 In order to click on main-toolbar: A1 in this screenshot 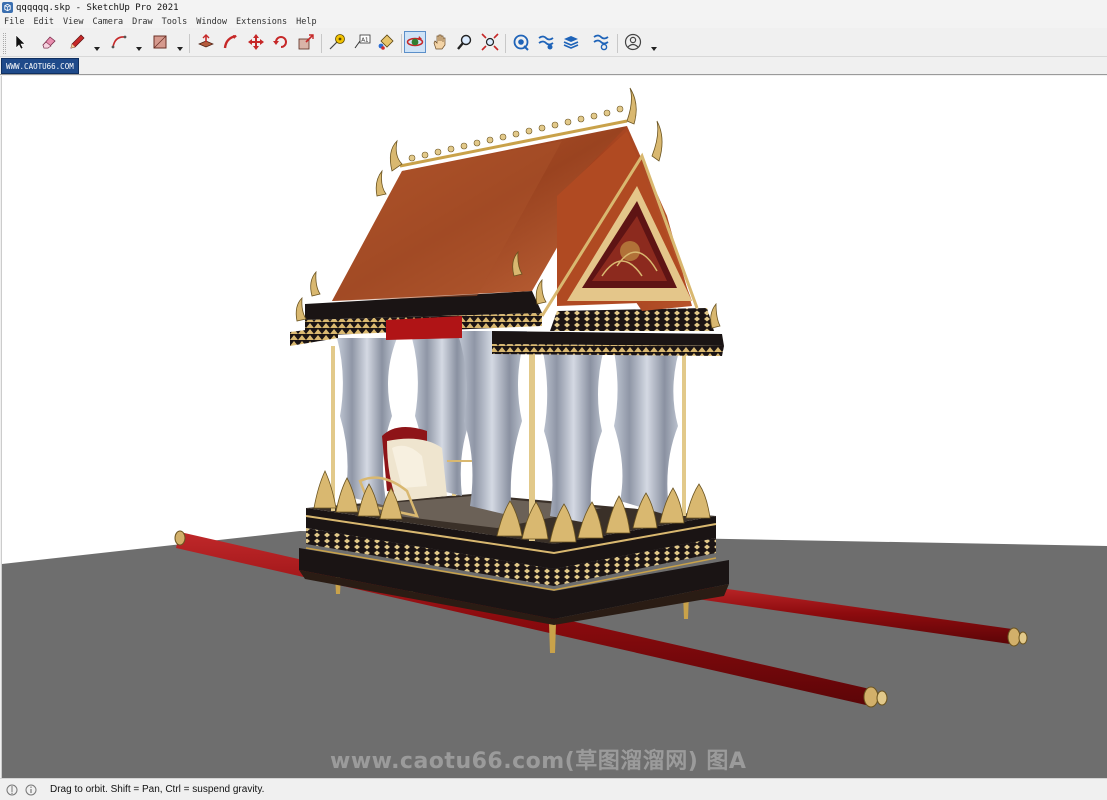, I will do `click(553, 43)`.